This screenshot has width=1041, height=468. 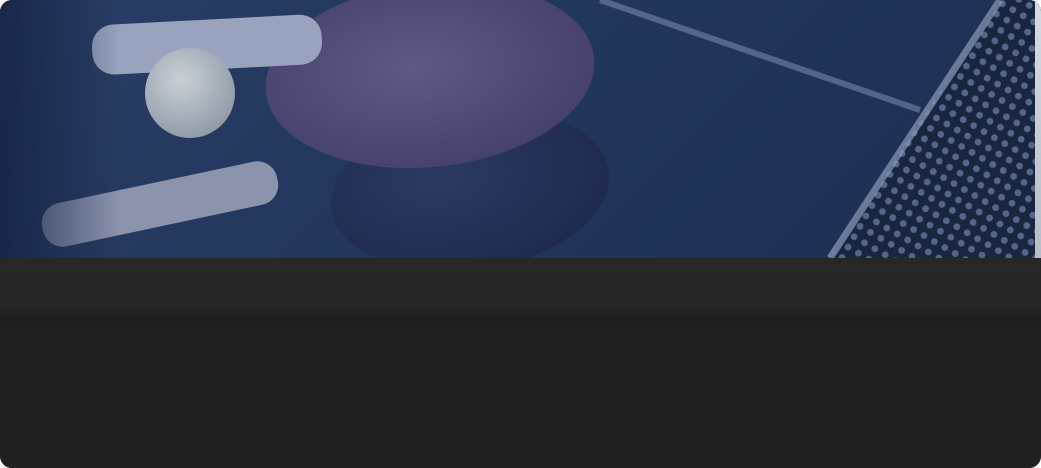 What do you see at coordinates (520, 291) in the screenshot?
I see `card-header-band` at bounding box center [520, 291].